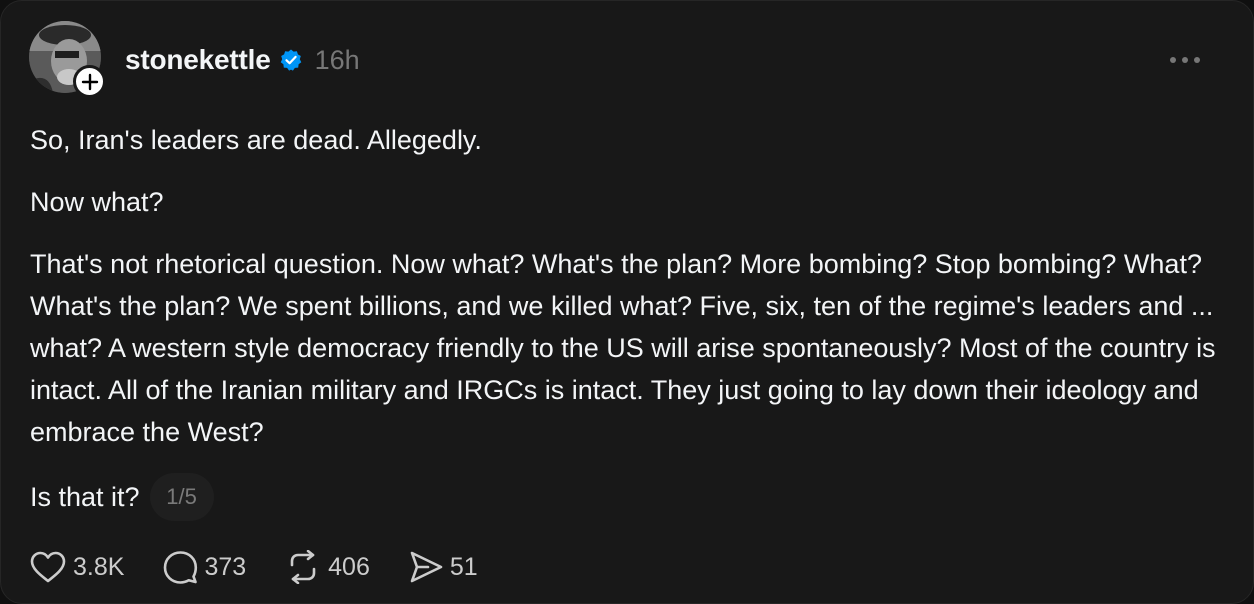 The image size is (1254, 604). Describe the element at coordinates (426, 567) in the screenshot. I see `send-icon` at that location.